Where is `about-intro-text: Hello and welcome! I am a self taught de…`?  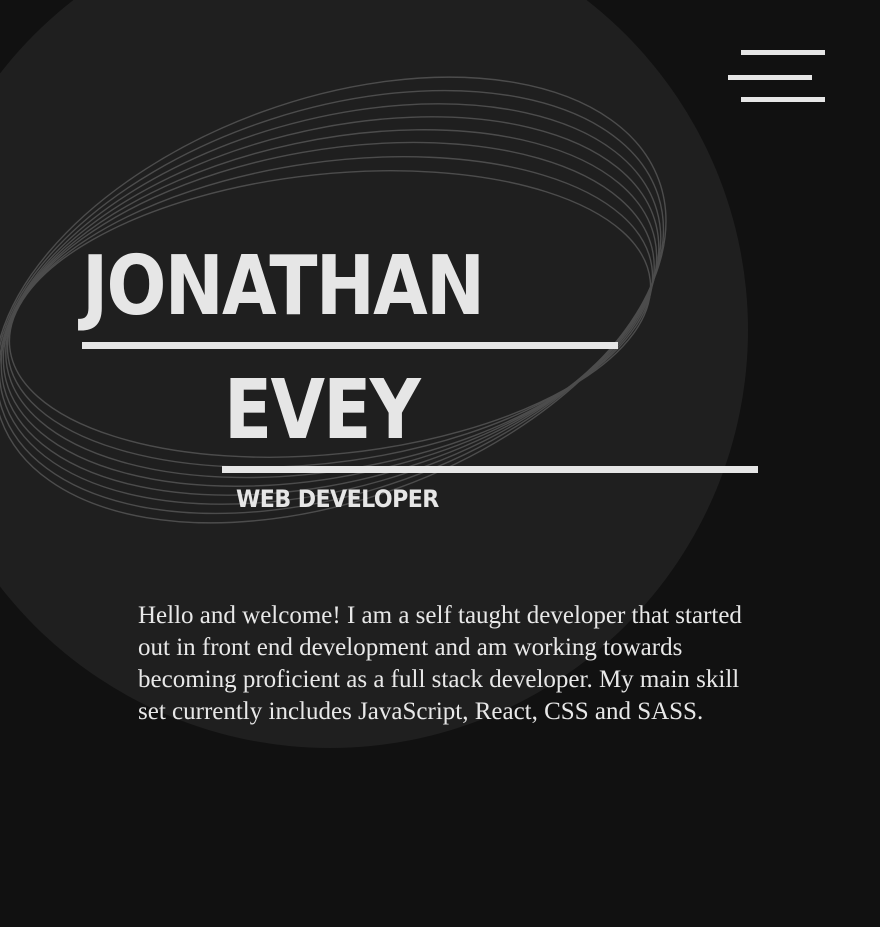
about-intro-text: Hello and welcome! I am a self taught de… is located at coordinates (440, 663).